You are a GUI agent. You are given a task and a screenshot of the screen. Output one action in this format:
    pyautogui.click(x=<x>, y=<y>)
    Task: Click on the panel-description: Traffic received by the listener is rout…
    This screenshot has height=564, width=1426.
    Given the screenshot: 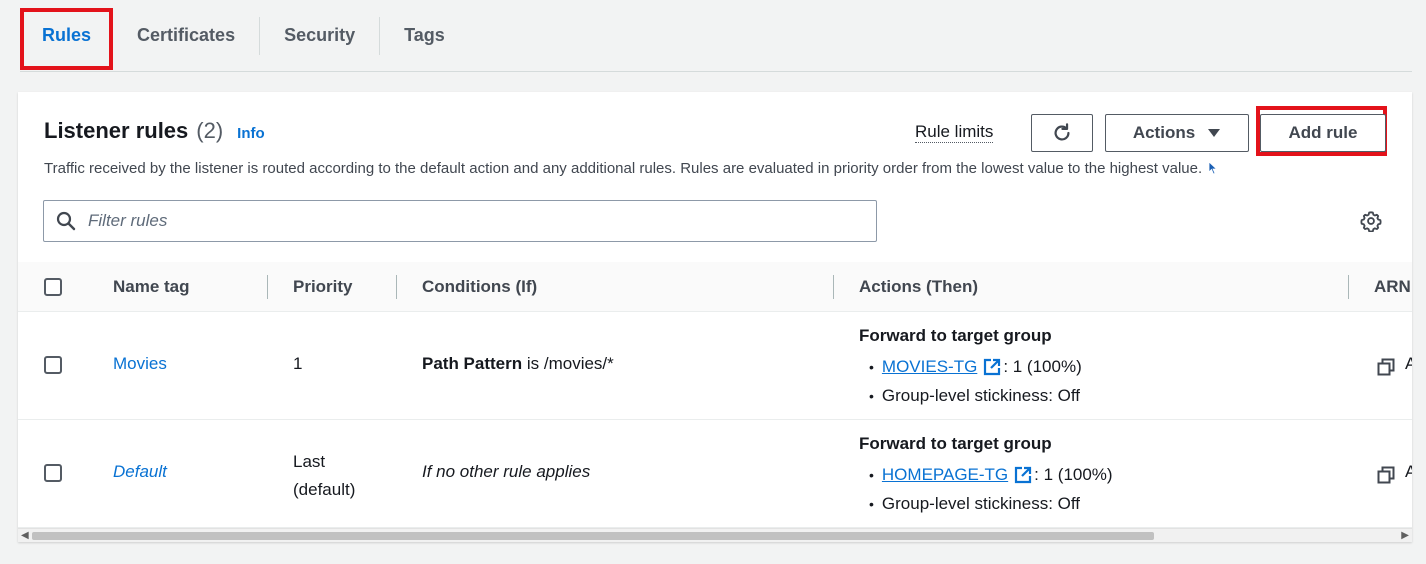 What is the action you would take?
    pyautogui.click(x=631, y=168)
    